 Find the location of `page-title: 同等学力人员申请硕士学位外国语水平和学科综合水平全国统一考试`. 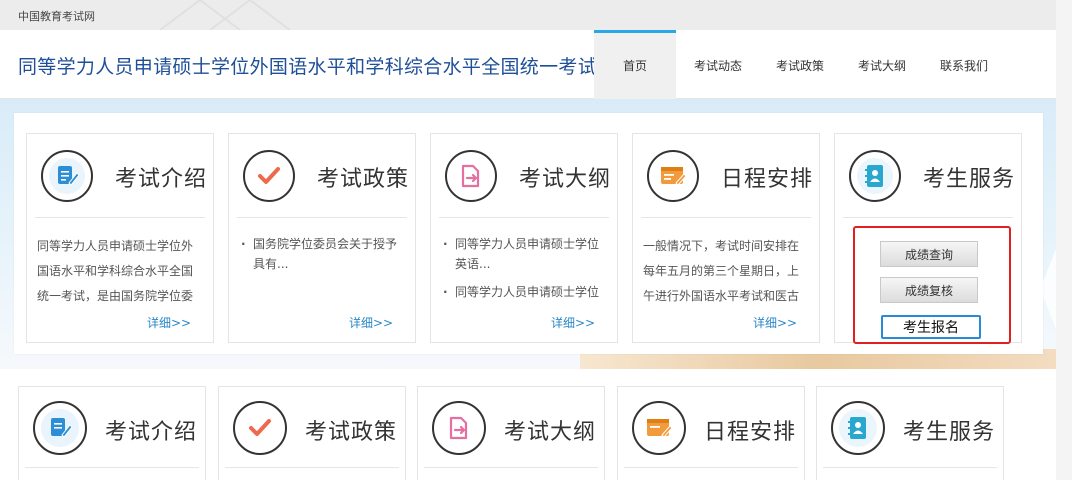

page-title: 同等学力人员申请硕士学位外国语水平和学科综合水平全国统一考试 is located at coordinates (308, 67).